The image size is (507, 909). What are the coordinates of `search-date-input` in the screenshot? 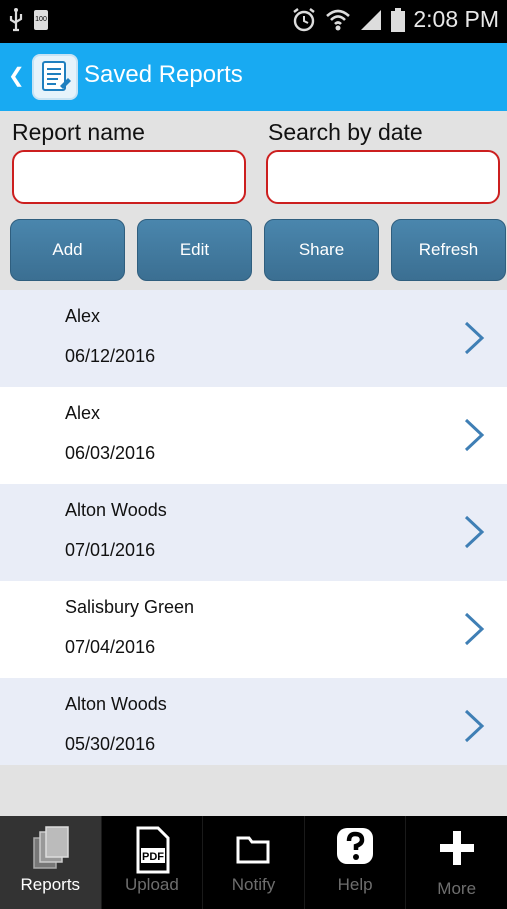 It's located at (383, 177).